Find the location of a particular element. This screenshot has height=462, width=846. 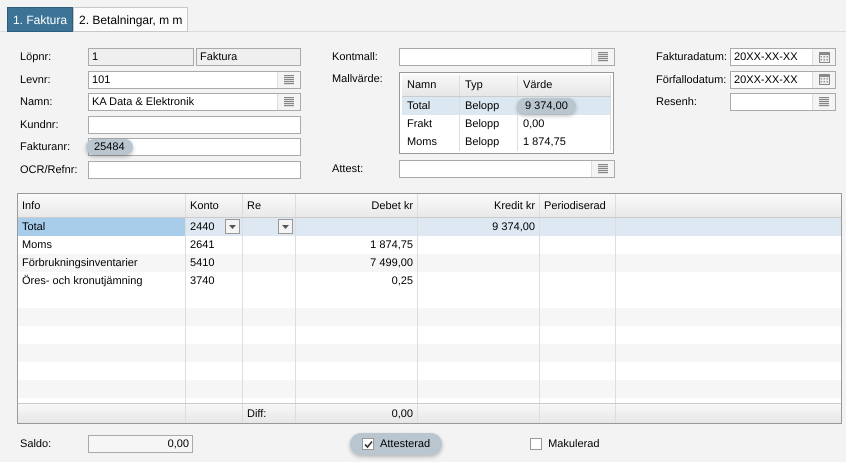

field-label: Kundnr: is located at coordinates (40, 124).